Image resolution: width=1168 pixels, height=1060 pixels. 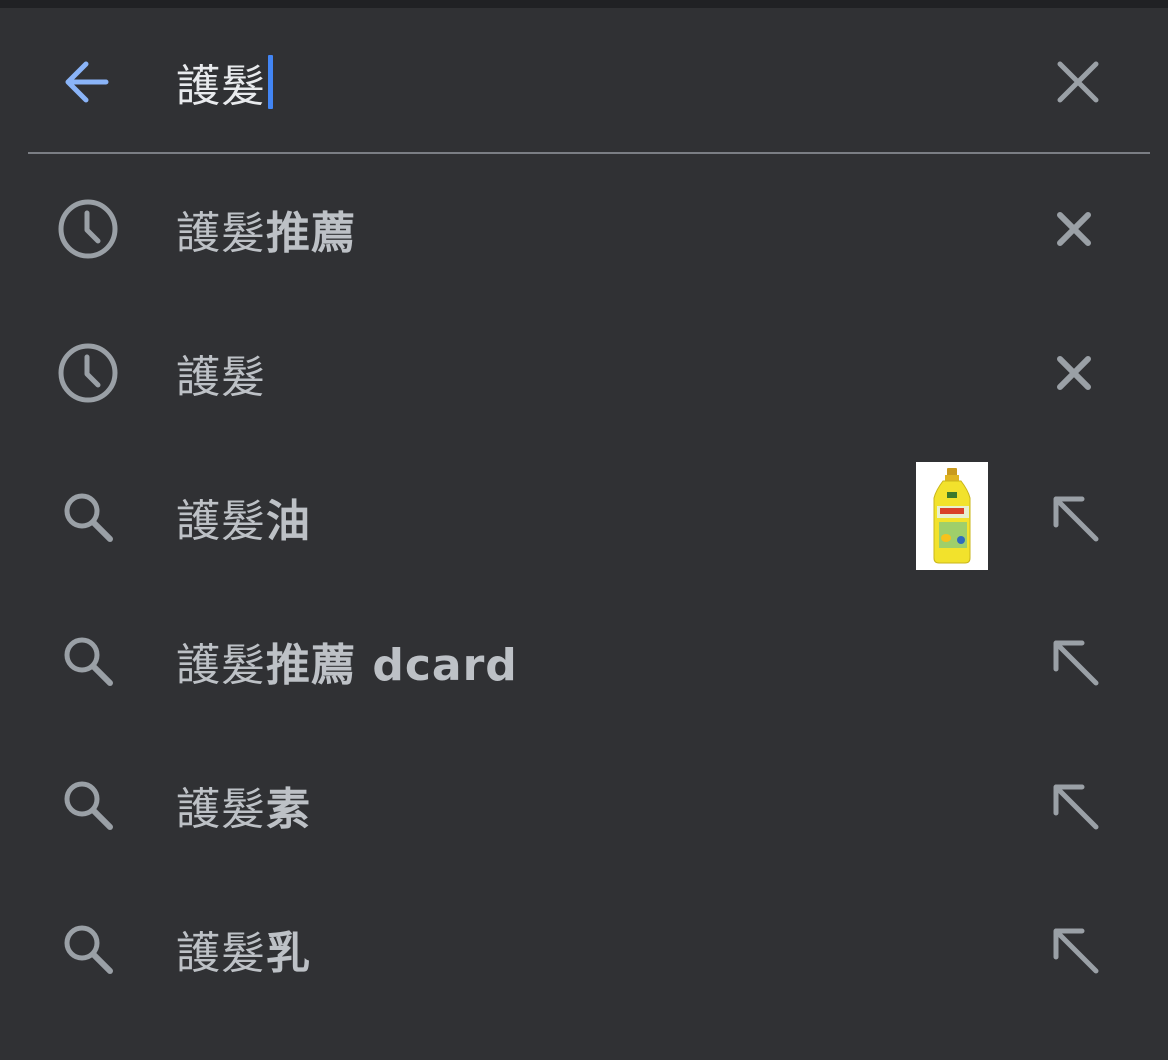 What do you see at coordinates (584, 805) in the screenshot?
I see `suggestion-item: 護髮素` at bounding box center [584, 805].